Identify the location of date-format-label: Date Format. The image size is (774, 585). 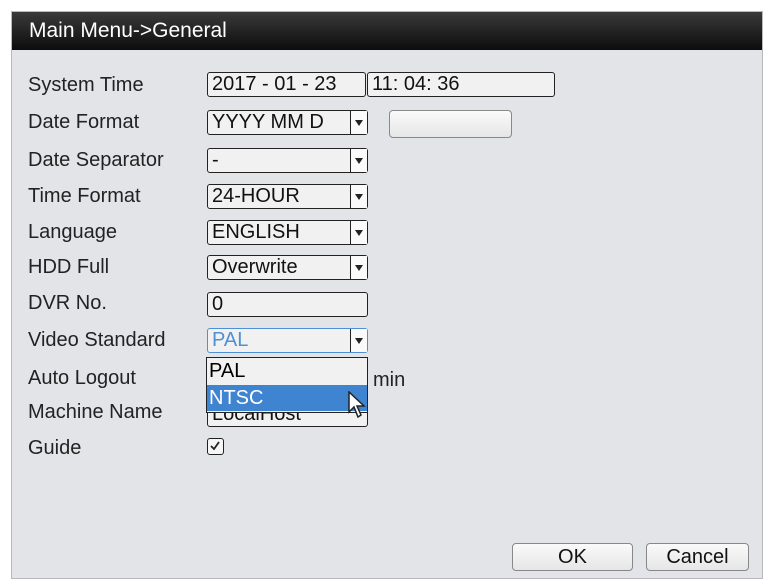
(84, 122).